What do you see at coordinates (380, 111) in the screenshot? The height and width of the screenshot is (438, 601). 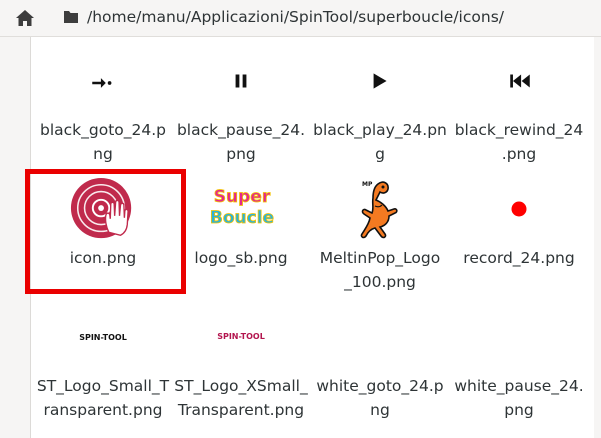 I see `file-black-play: black_play_24.pn g` at bounding box center [380, 111].